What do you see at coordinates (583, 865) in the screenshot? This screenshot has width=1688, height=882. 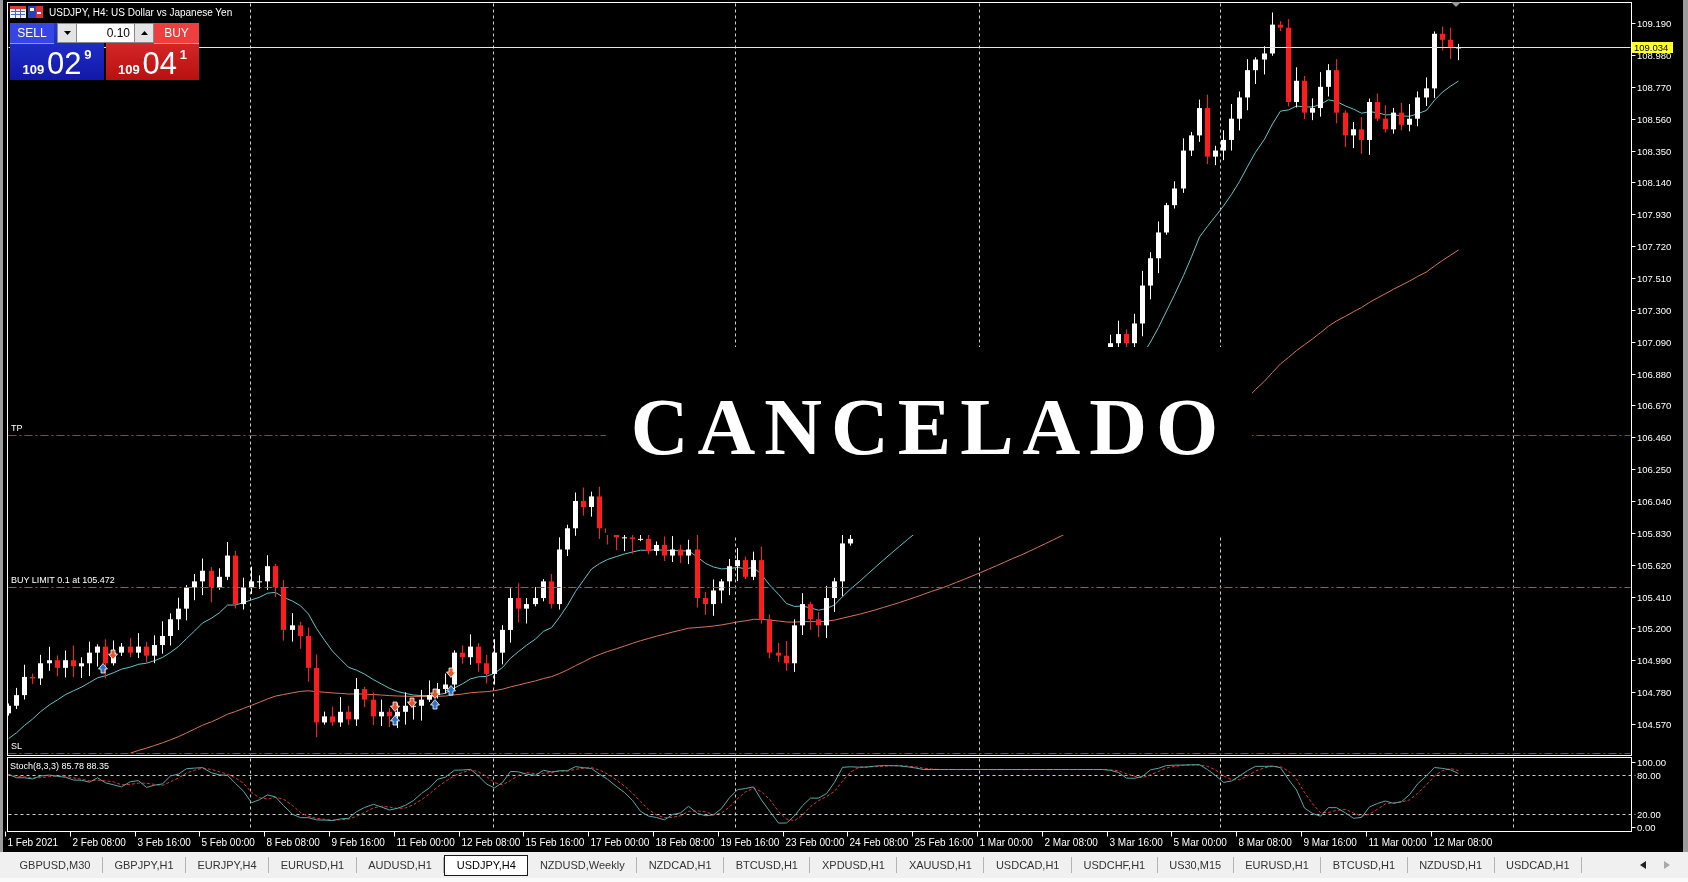 I see `chart-tab: NZDUSD,Weekly` at bounding box center [583, 865].